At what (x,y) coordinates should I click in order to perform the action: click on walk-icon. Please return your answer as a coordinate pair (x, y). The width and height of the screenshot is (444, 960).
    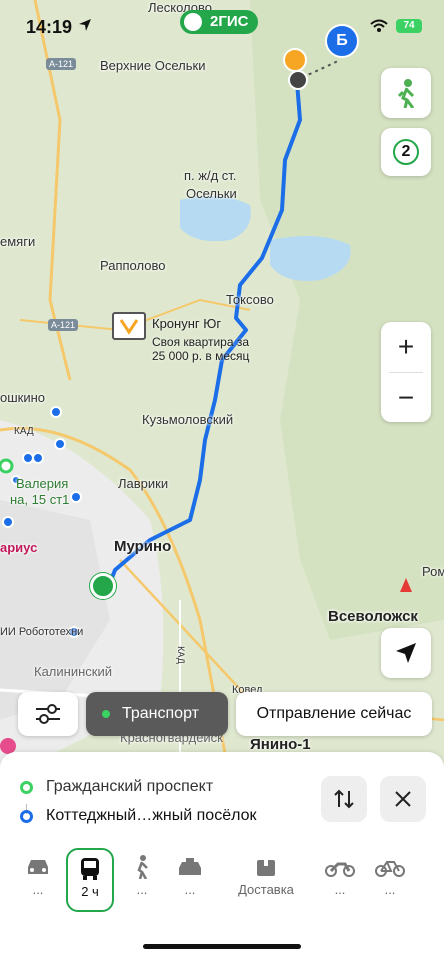
    Looking at the image, I should click on (142, 867).